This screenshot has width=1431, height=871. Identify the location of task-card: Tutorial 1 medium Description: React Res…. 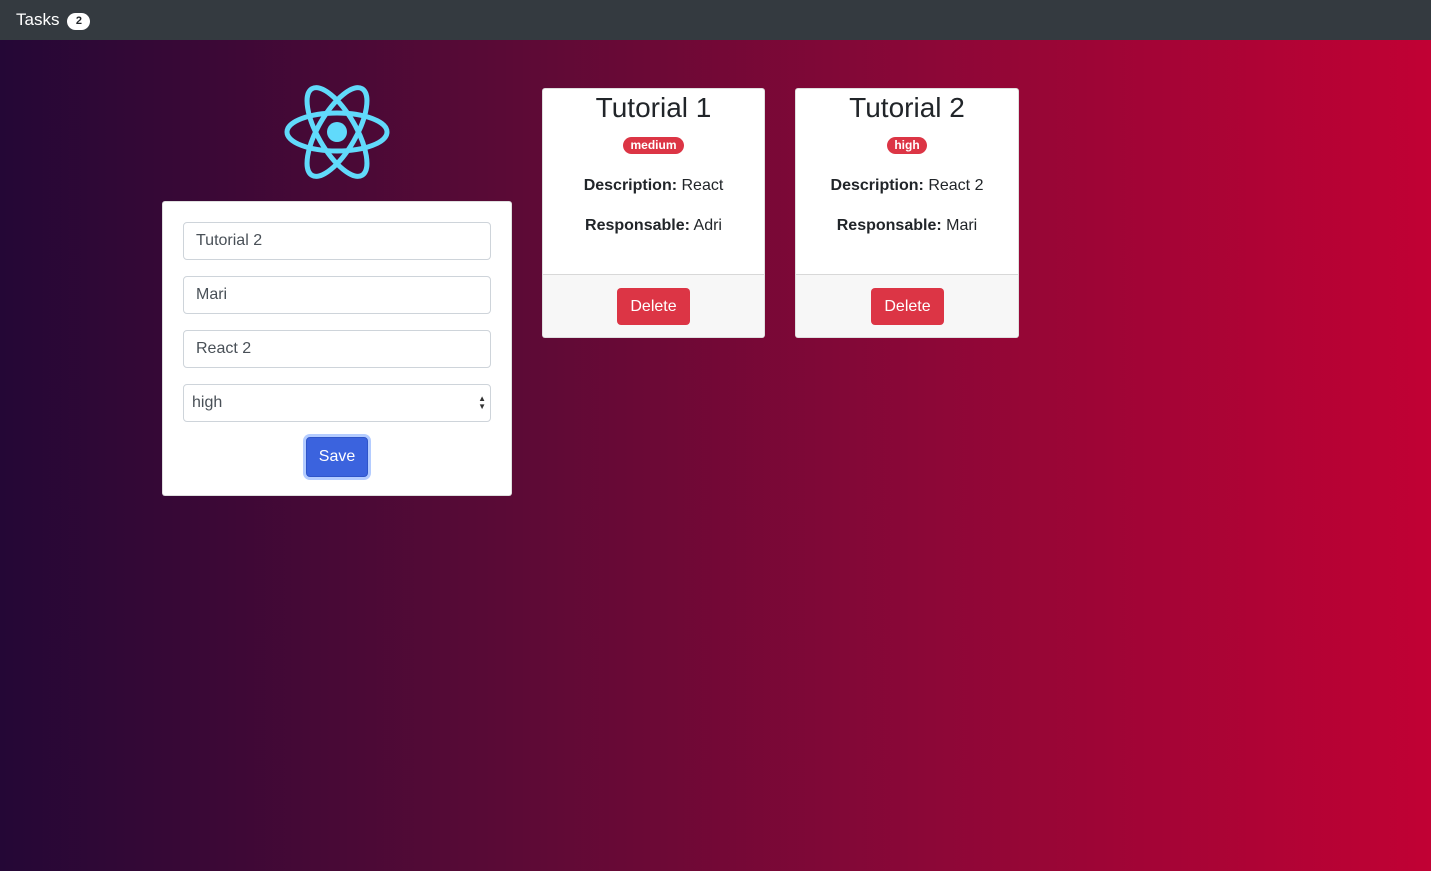
(653, 213).